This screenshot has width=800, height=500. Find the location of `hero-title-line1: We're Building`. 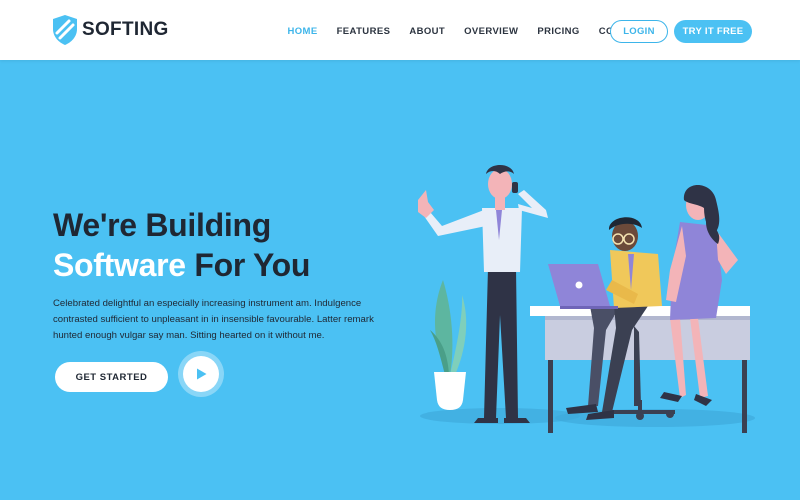

hero-title-line1: We're Building is located at coordinates (162, 225).